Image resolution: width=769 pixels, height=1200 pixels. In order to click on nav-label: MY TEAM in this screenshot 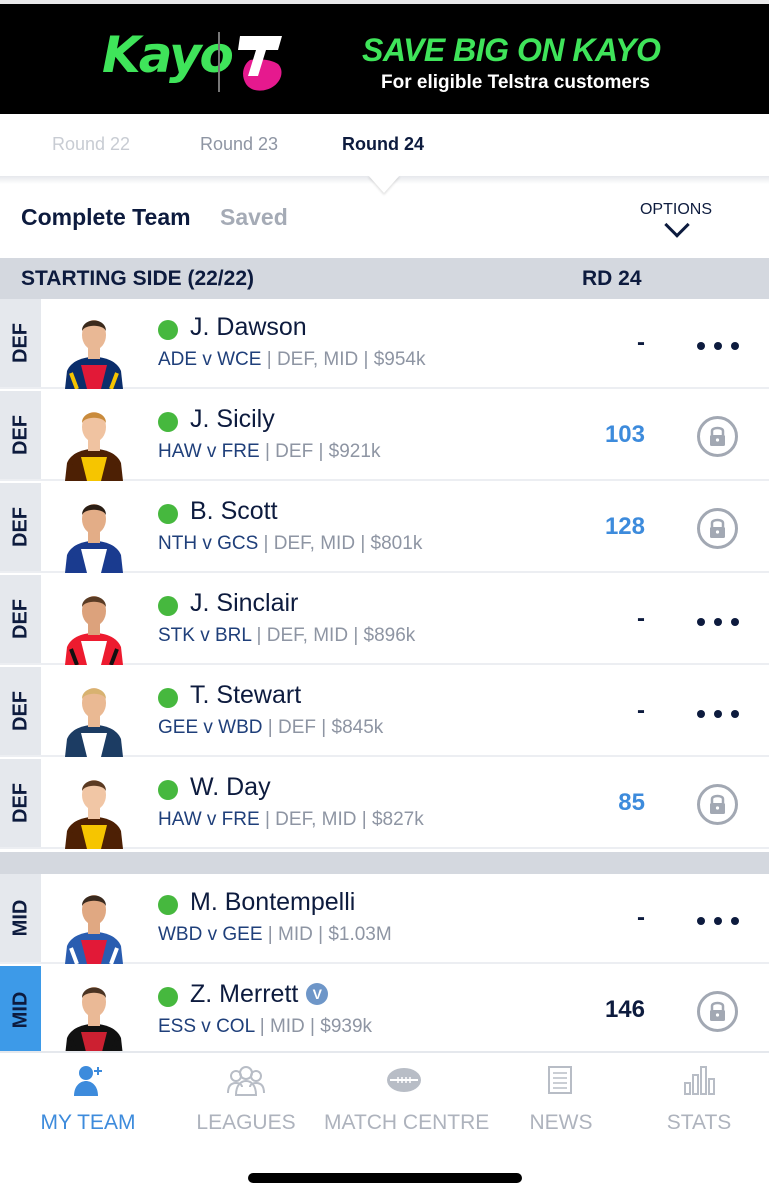, I will do `click(88, 1122)`.